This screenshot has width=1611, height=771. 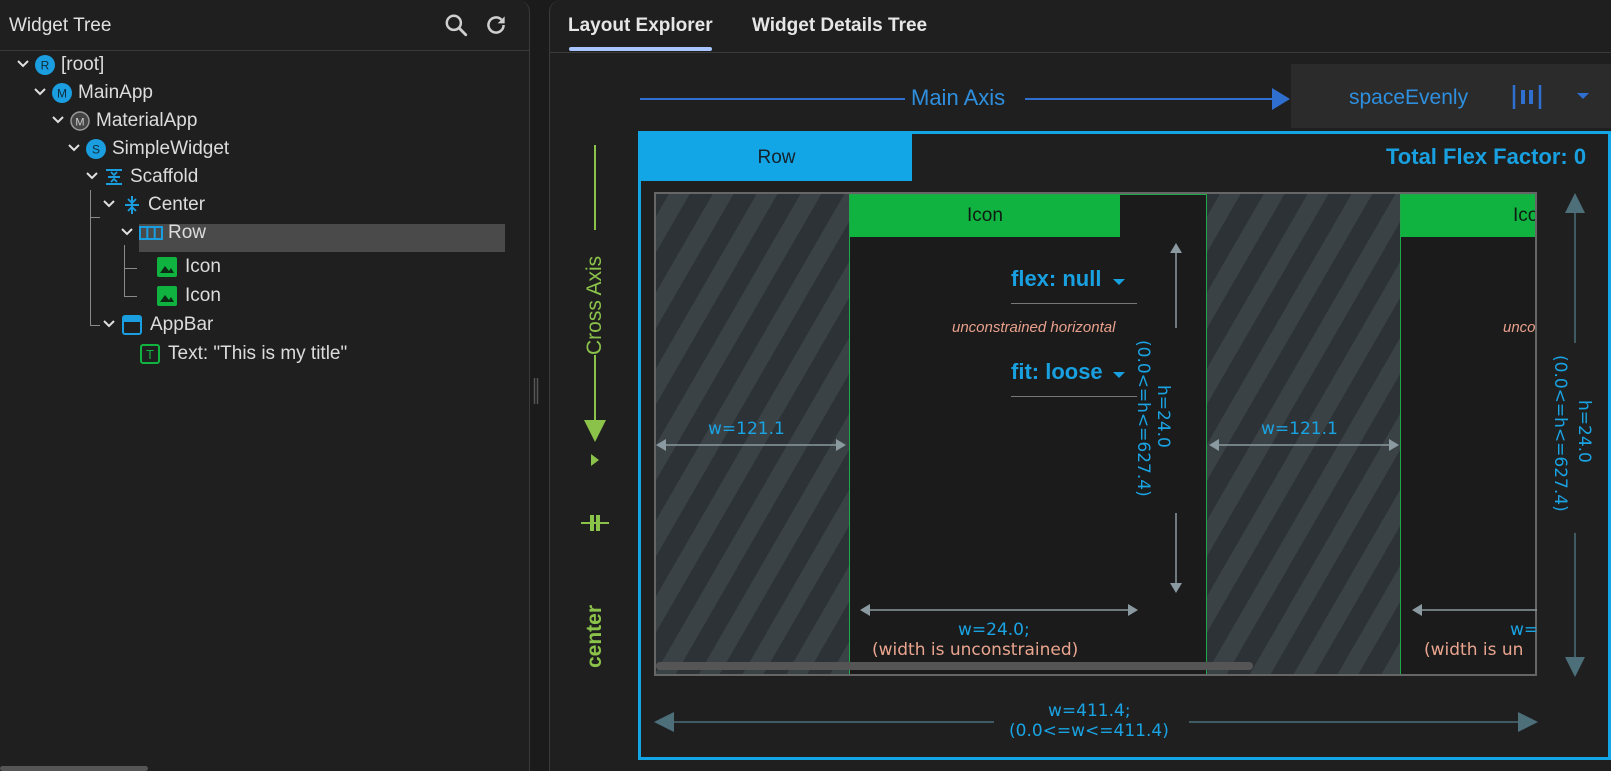 What do you see at coordinates (1034, 327) in the screenshot?
I see `unconstrained-note: unconstrained horizontal` at bounding box center [1034, 327].